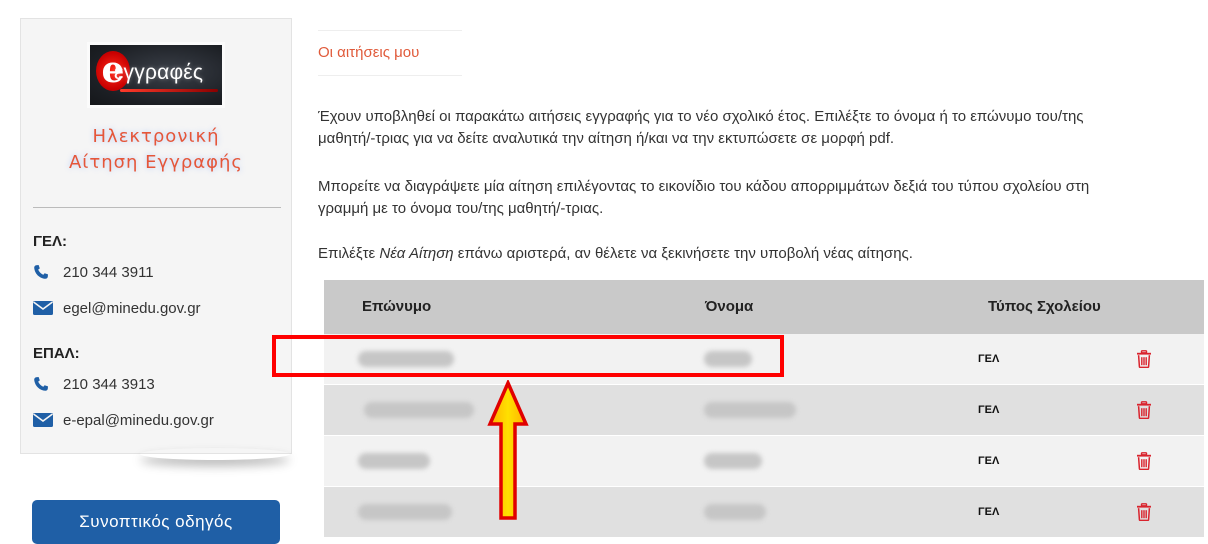 This screenshot has width=1208, height=544. What do you see at coordinates (1044, 307) in the screenshot?
I see `header-school-type: Τύπος Σχολείου` at bounding box center [1044, 307].